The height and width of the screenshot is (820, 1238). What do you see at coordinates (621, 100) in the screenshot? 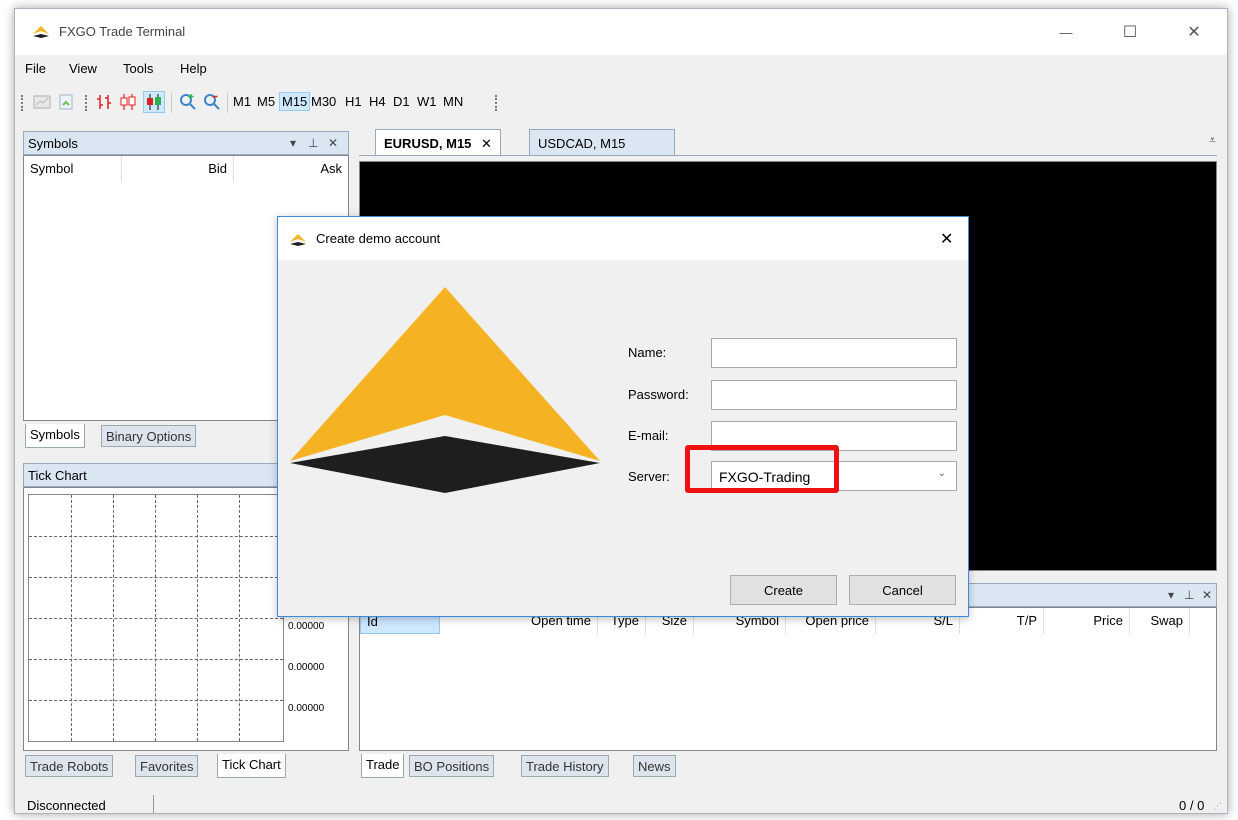
I see `toolbar: M1 M5 M15 M30 H1 H4 D1 W1 MN` at bounding box center [621, 100].